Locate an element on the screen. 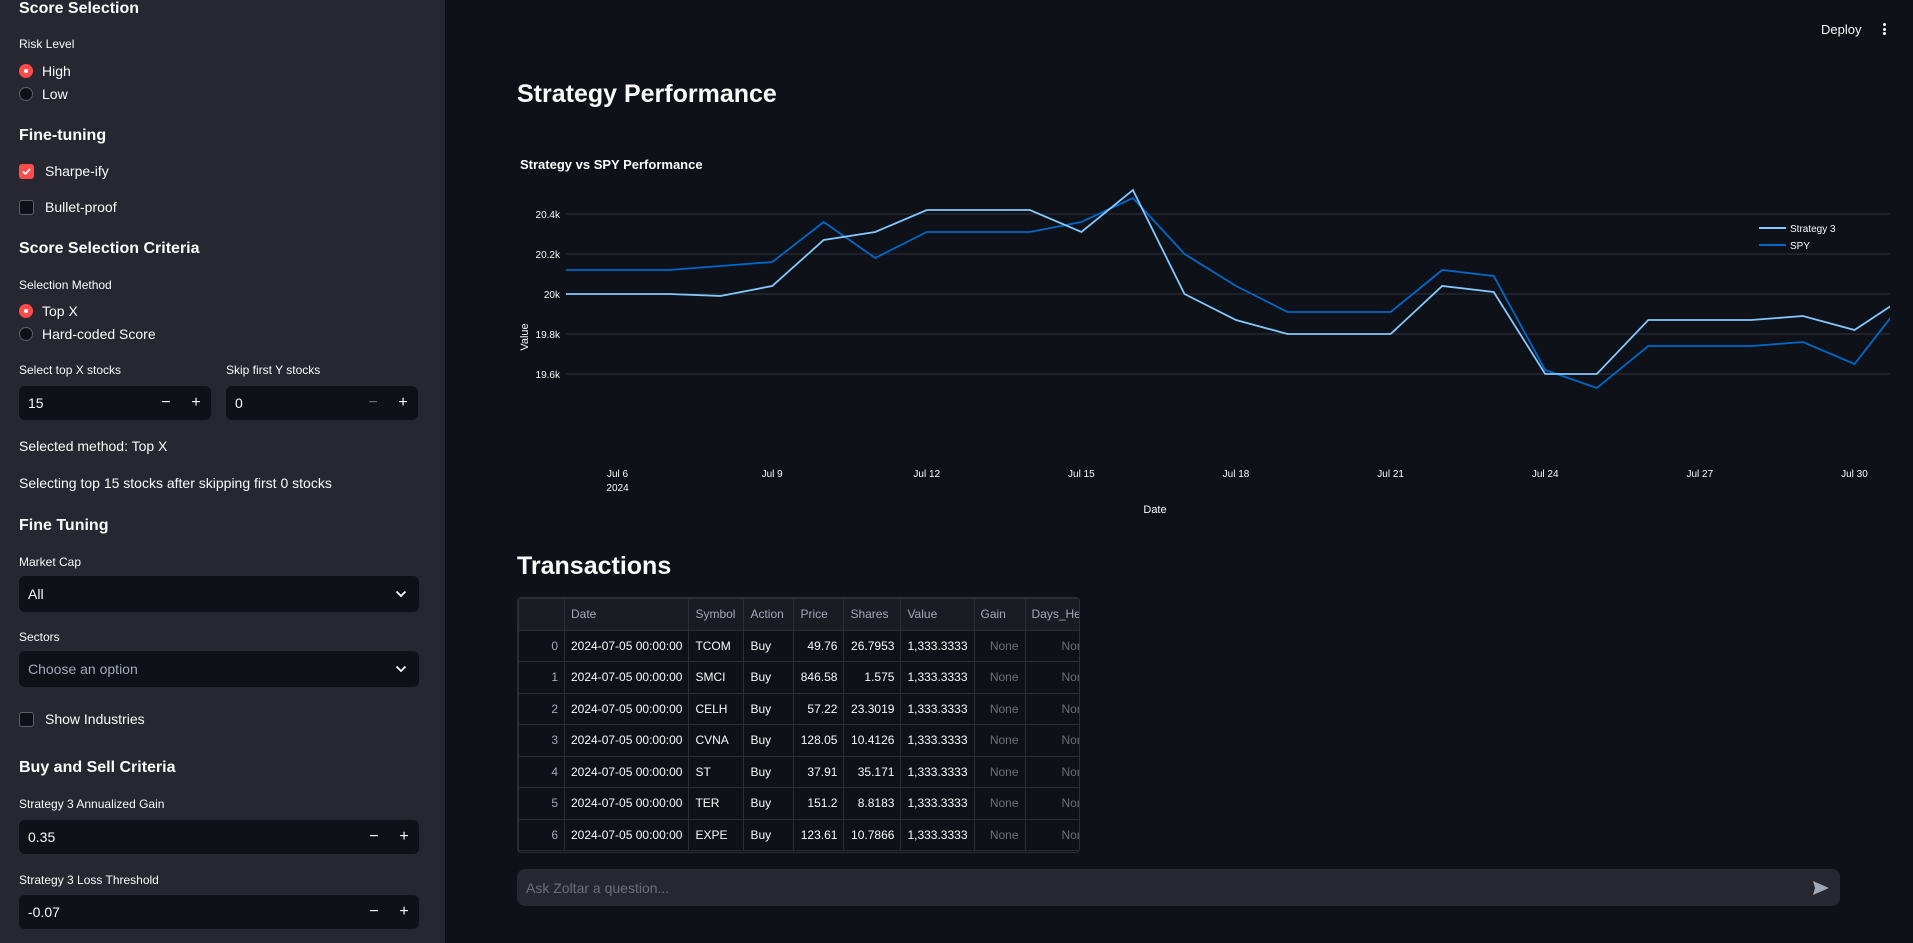 This screenshot has height=943, width=1913. column-header: Gain is located at coordinates (999, 614).